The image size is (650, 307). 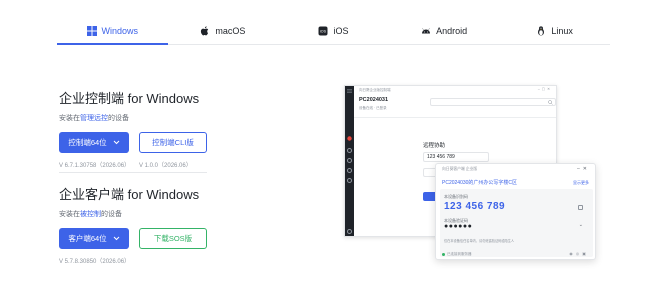 What do you see at coordinates (87, 238) in the screenshot?
I see `button-label: 客户端64位` at bounding box center [87, 238].